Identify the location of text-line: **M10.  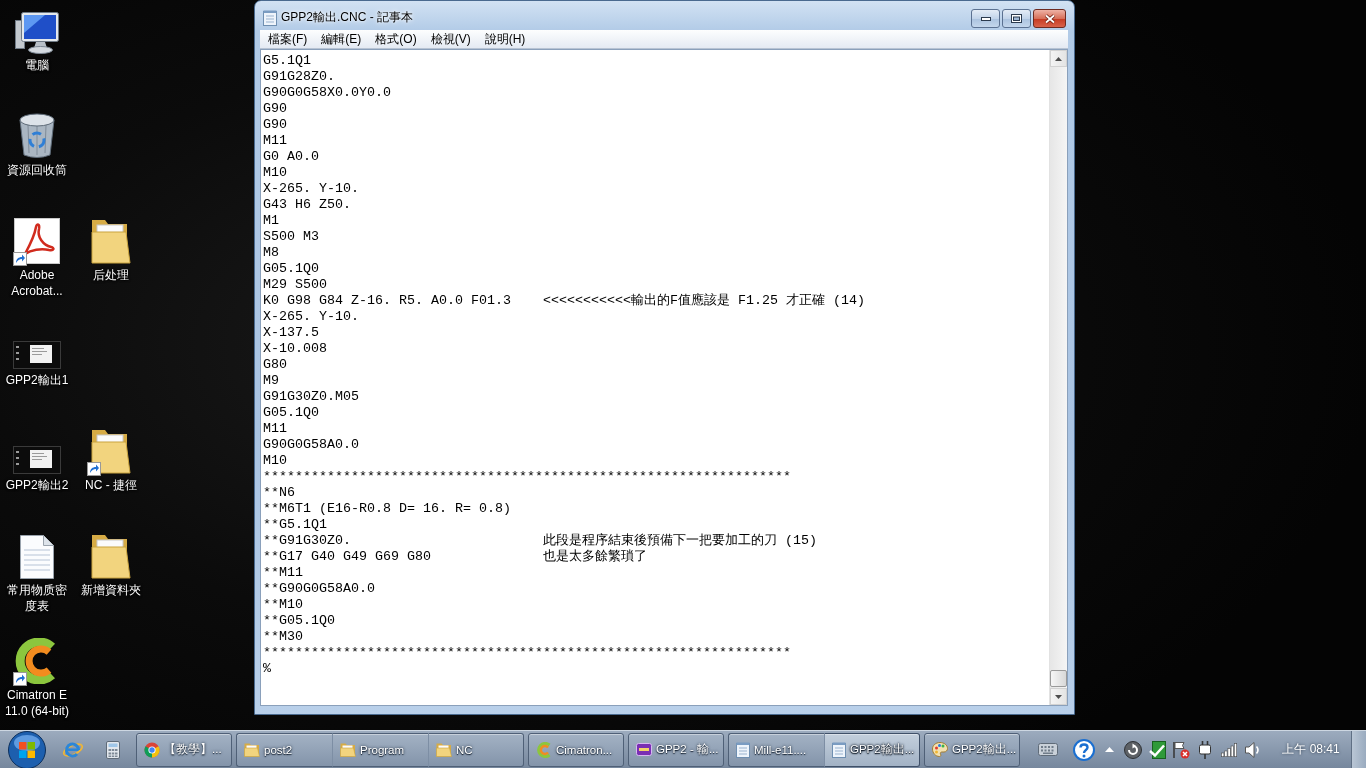
(283, 605).